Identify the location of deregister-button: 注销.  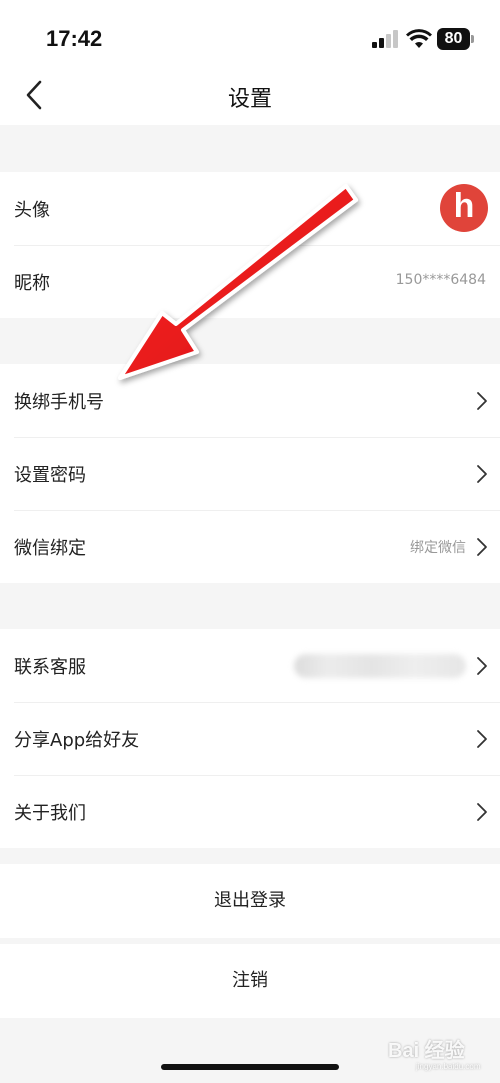
(250, 981).